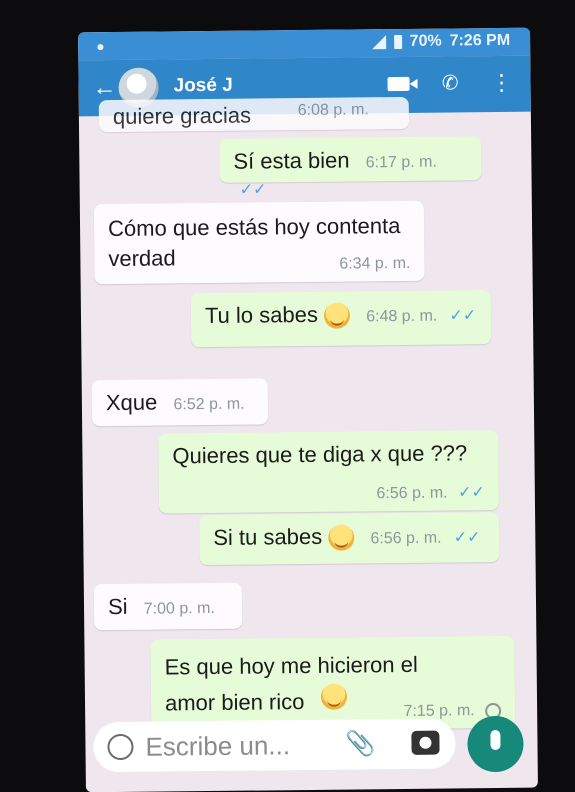 The width and height of the screenshot is (575, 792). I want to click on message-time: 6:56 p. m. ✓✓, so click(430, 492).